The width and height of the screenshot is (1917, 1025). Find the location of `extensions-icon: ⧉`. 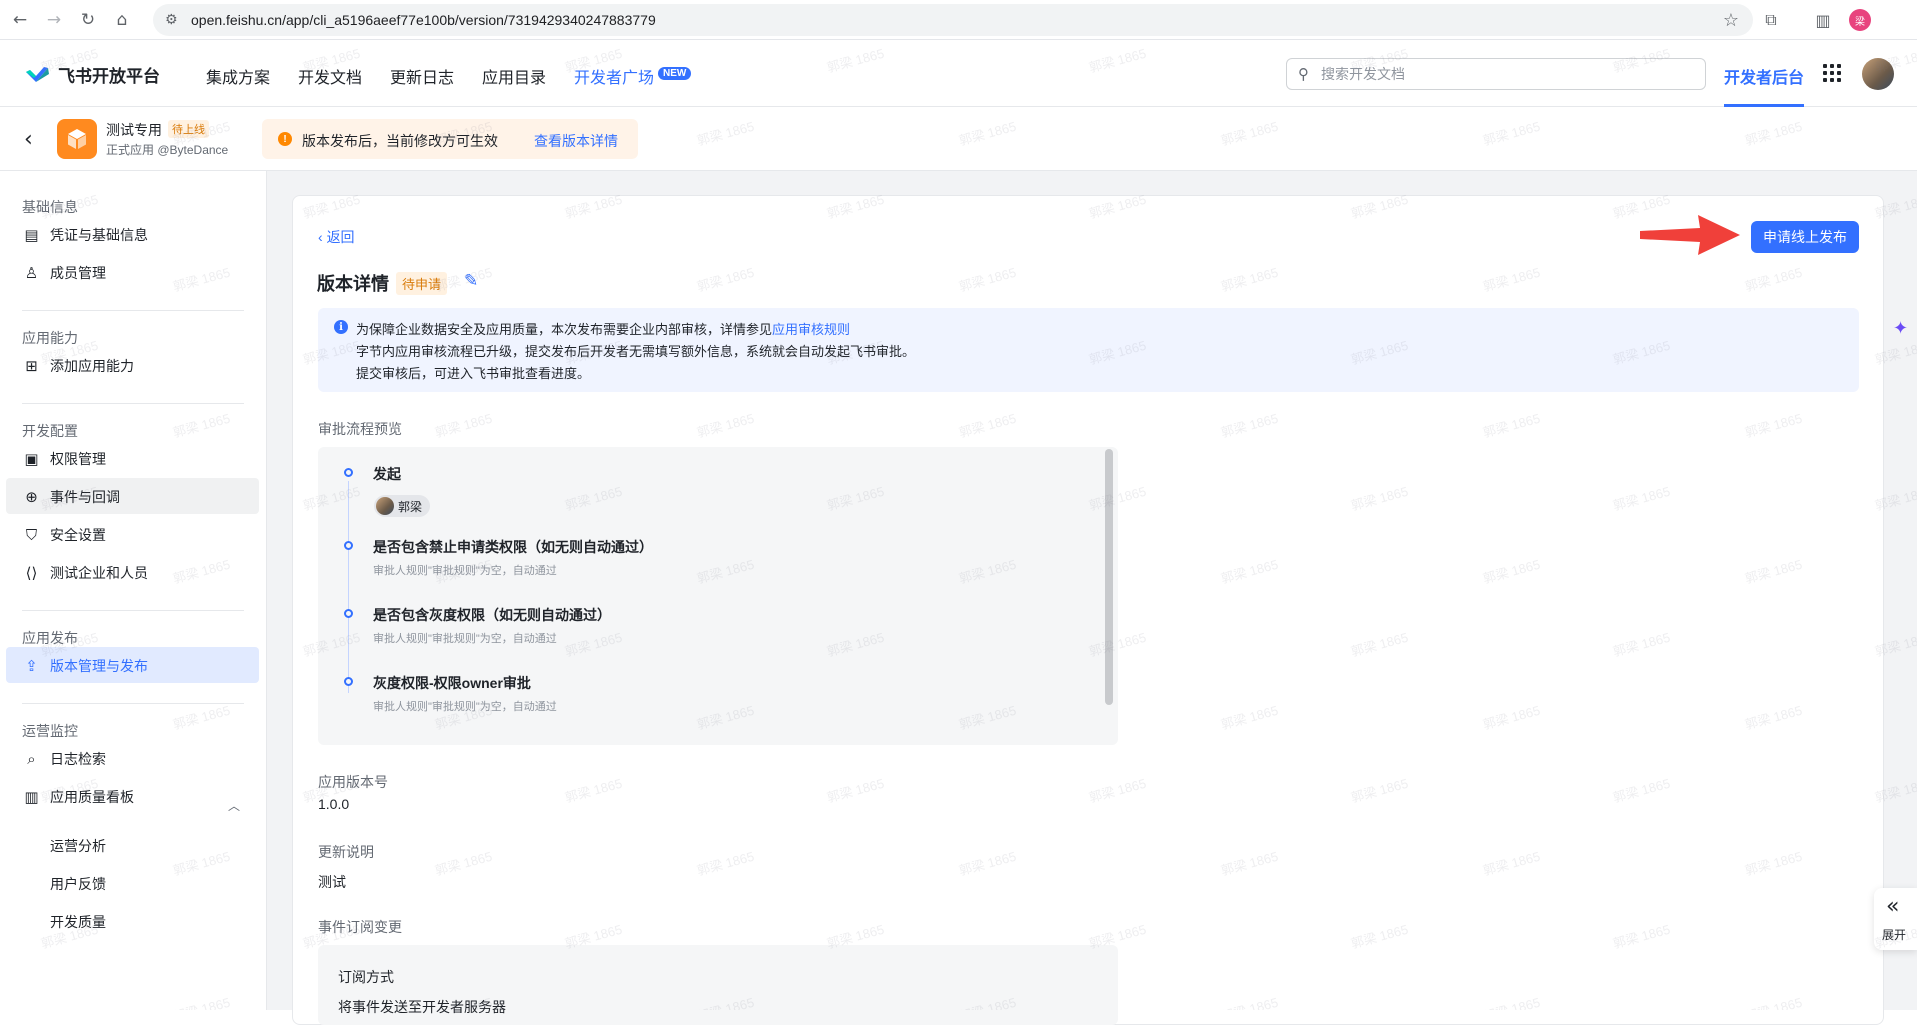

extensions-icon: ⧉ is located at coordinates (1771, 20).